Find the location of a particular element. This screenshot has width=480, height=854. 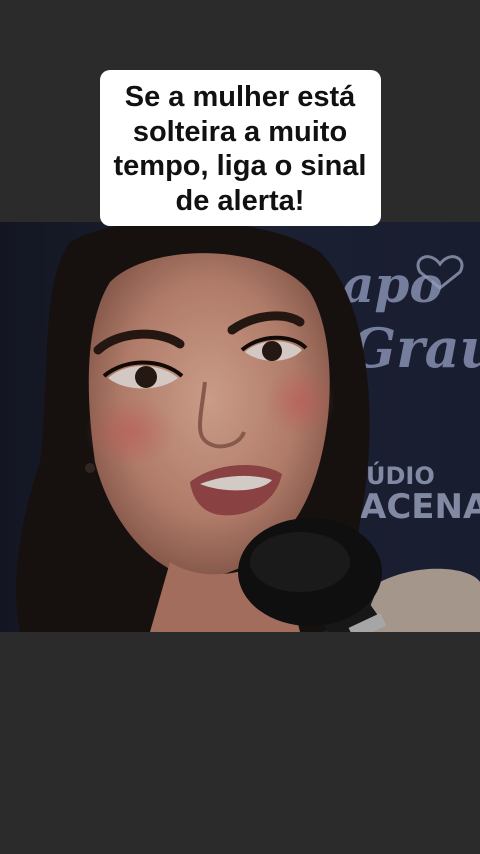

caption-line-3: tempo, liga o sinal is located at coordinates (240, 166).